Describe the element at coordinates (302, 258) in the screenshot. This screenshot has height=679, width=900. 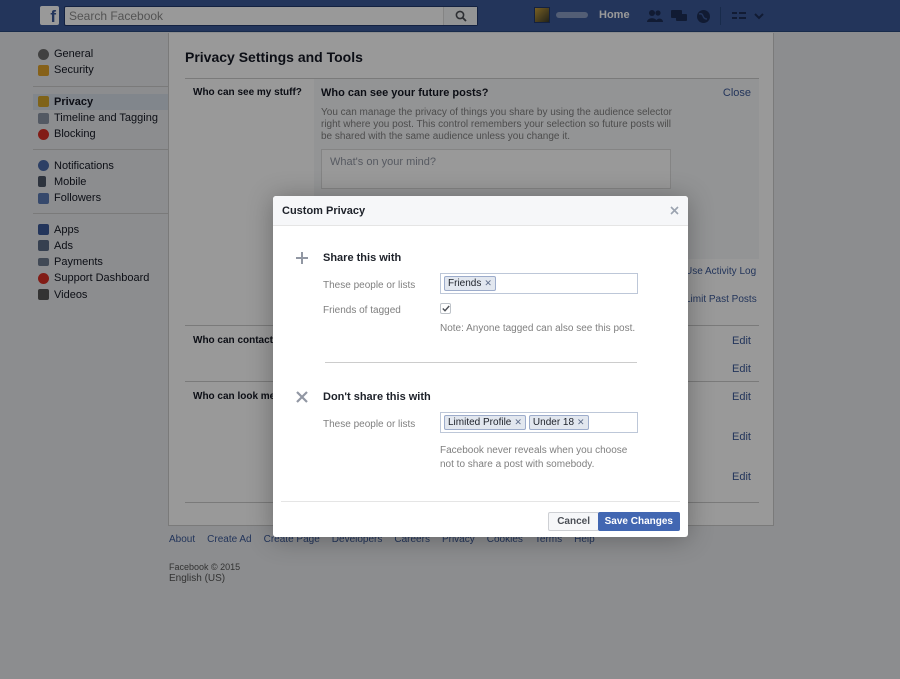
I see `plus-icon` at that location.